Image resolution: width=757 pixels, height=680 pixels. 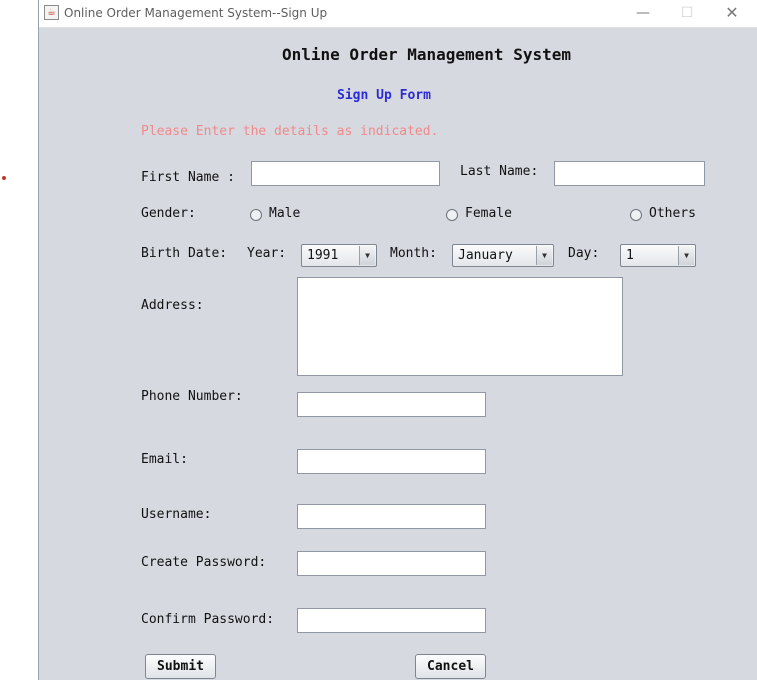 What do you see at coordinates (267, 253) in the screenshot?
I see `year-label: Year:` at bounding box center [267, 253].